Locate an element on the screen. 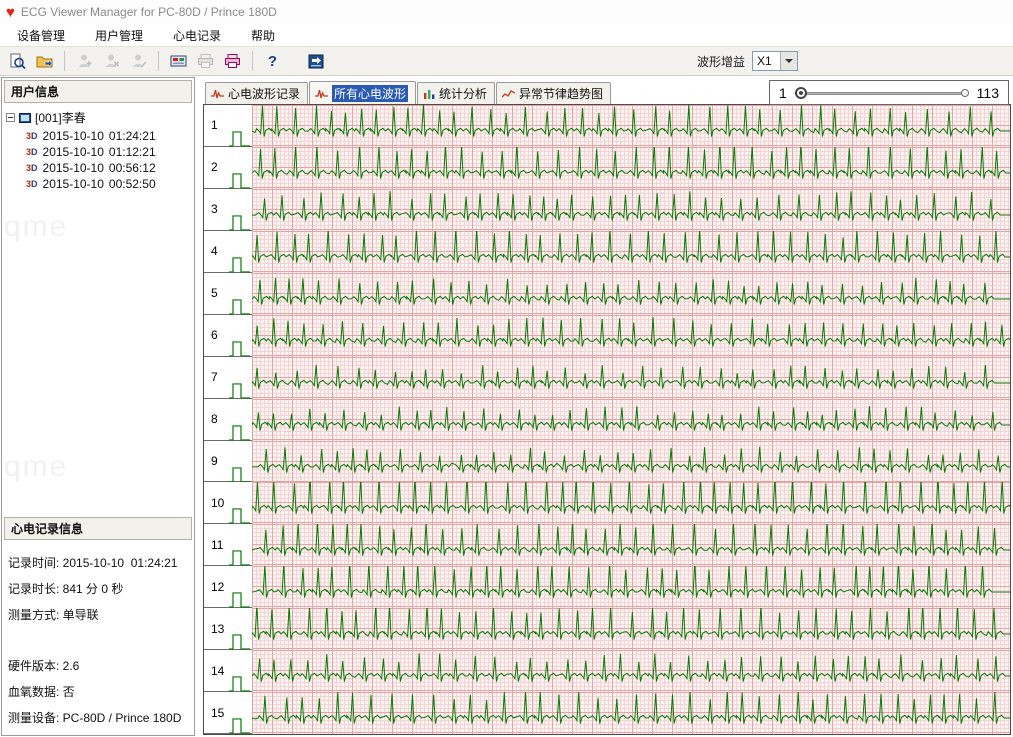  user-edit-icon is located at coordinates (139, 61).